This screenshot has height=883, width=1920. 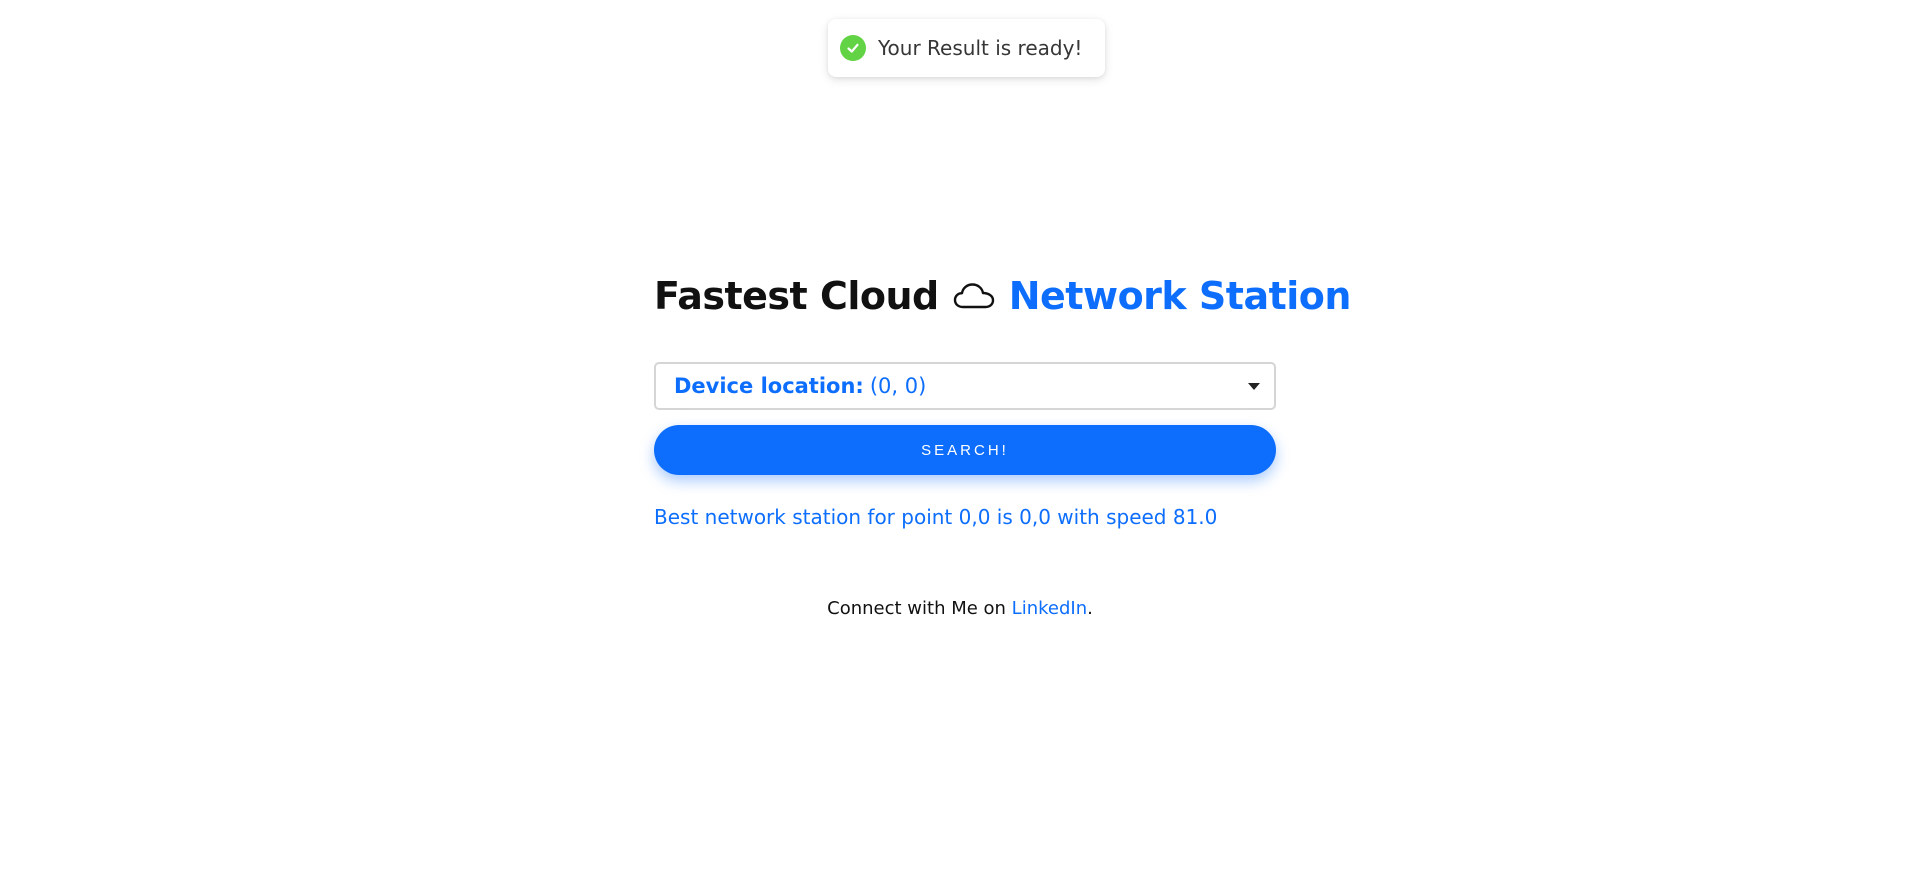 I want to click on title-text-accent: Network Station, so click(x=1180, y=296).